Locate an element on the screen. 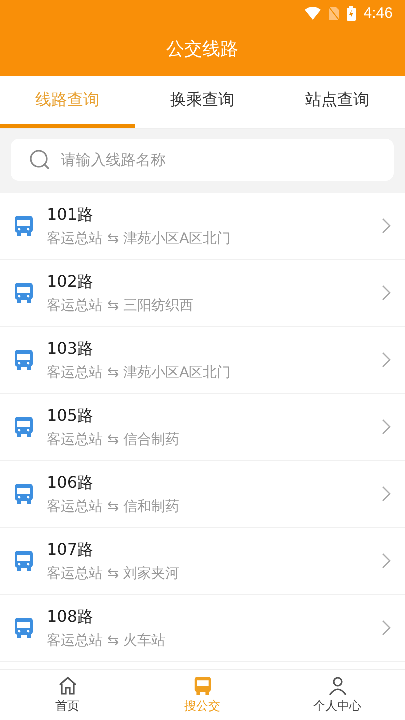  route-item: 108路 客运总站 ⇆ 火车站 is located at coordinates (202, 628).